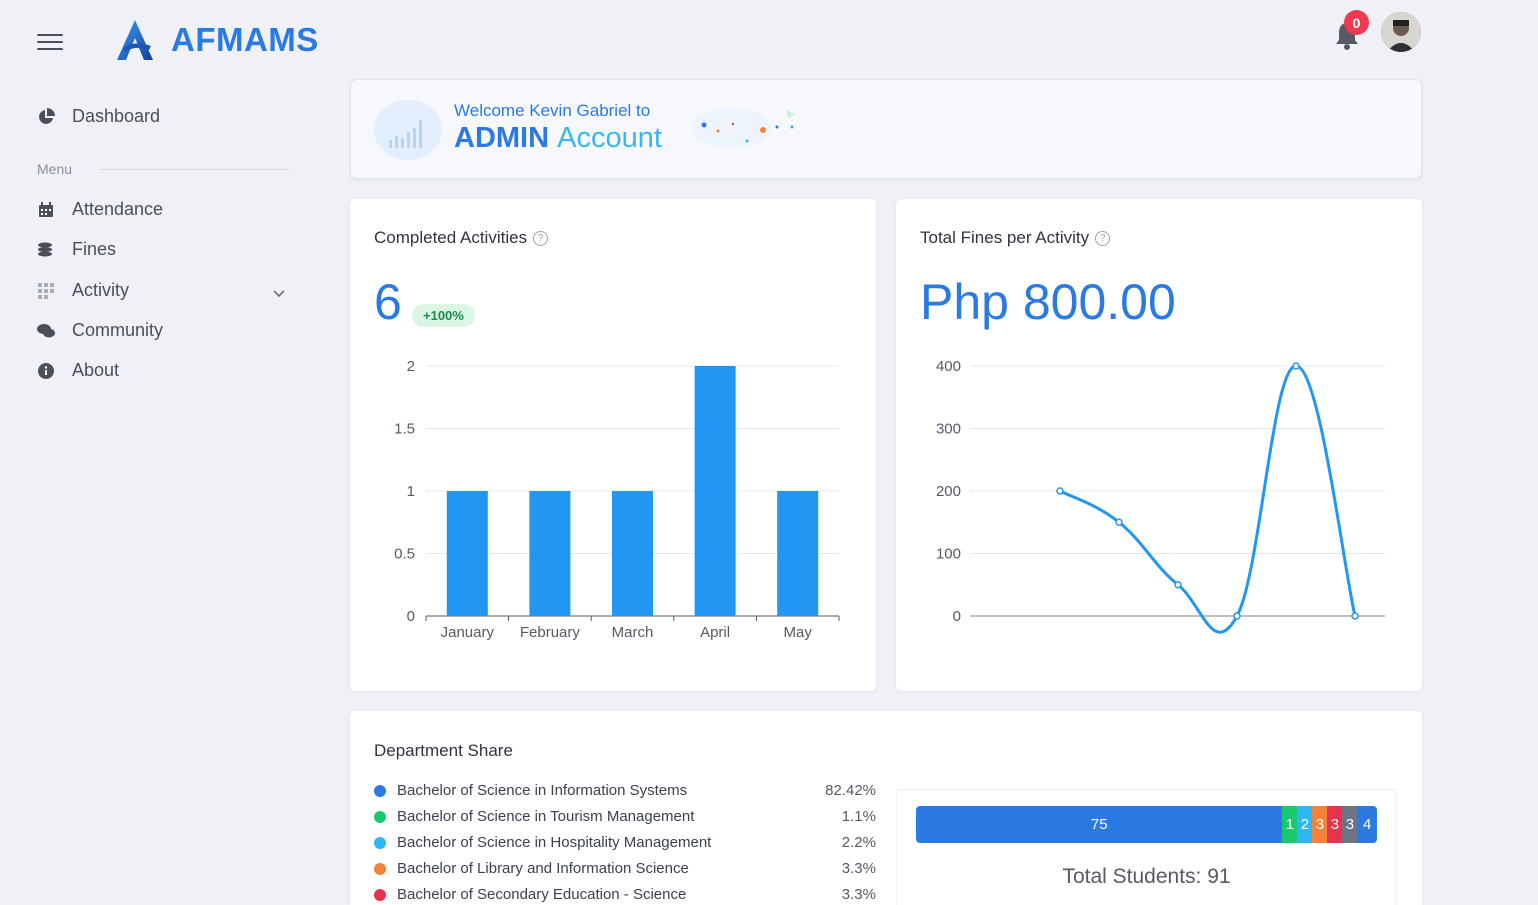  What do you see at coordinates (743, 128) in the screenshot?
I see `confetti-decoration-icon` at bounding box center [743, 128].